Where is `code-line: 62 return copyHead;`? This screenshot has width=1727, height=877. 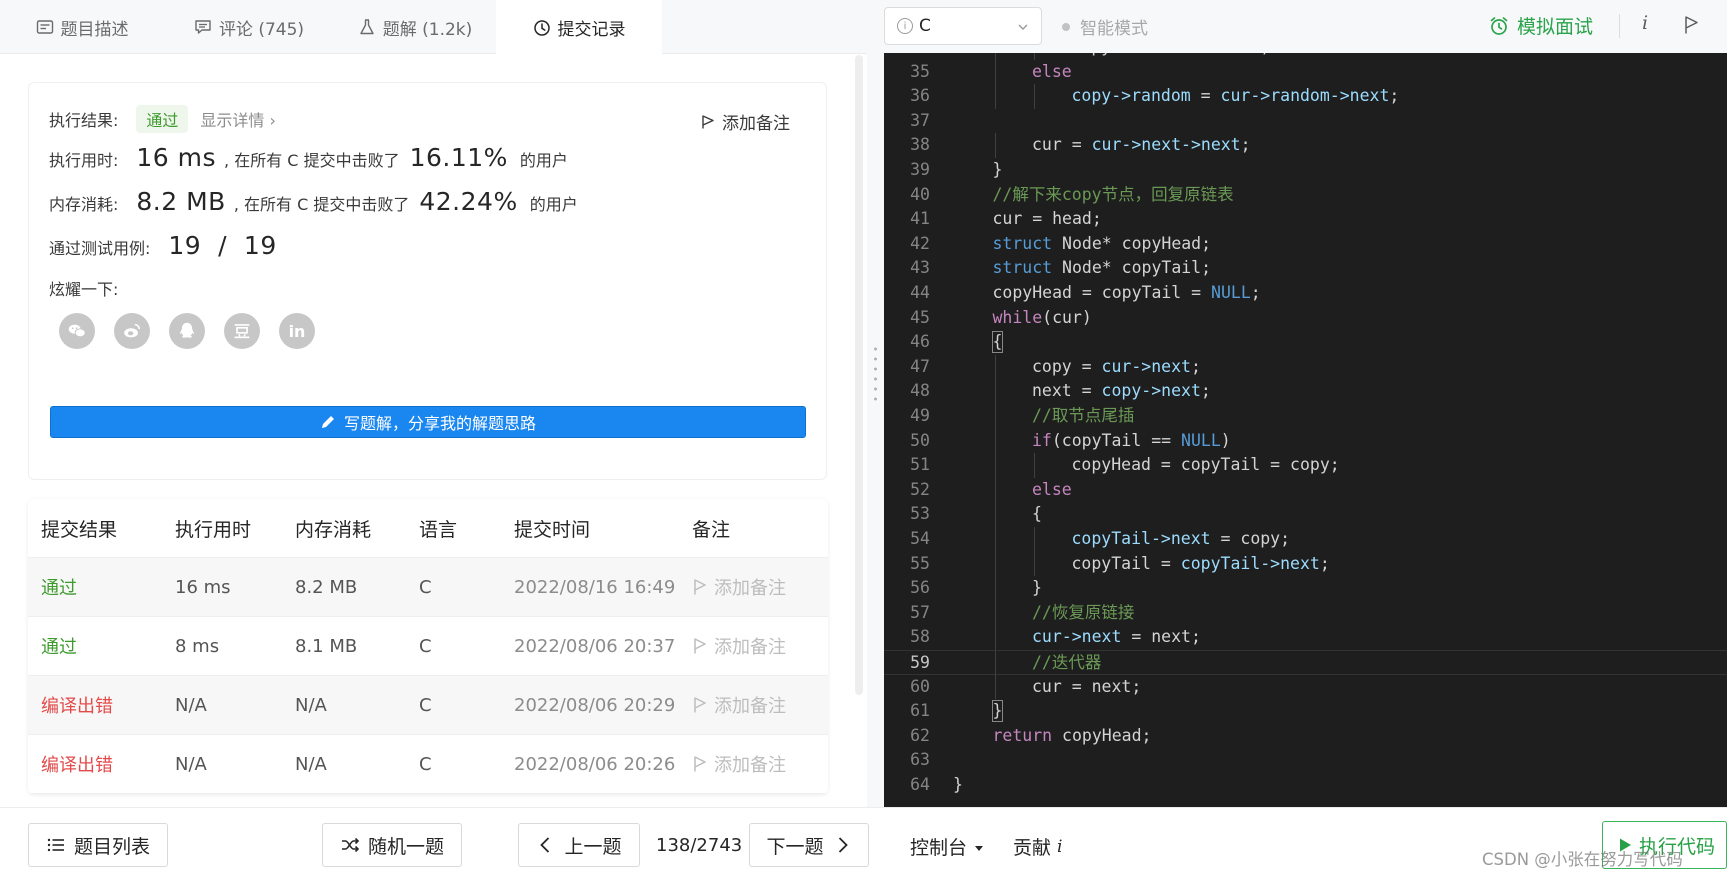 code-line: 62 return copyHead; is located at coordinates (1305, 736).